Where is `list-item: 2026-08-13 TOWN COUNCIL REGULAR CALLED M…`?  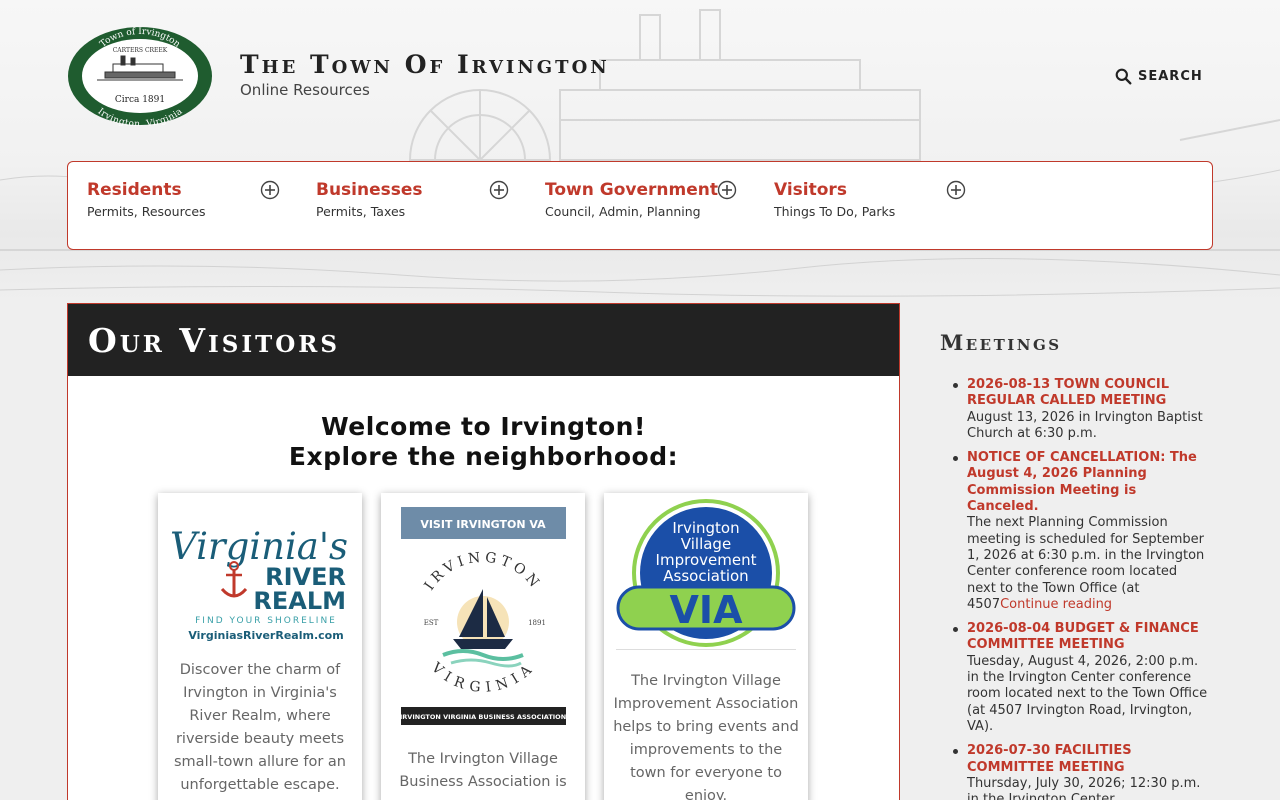 list-item: 2026-08-13 TOWN COUNCIL REGULAR CALLED M… is located at coordinates (1081, 409).